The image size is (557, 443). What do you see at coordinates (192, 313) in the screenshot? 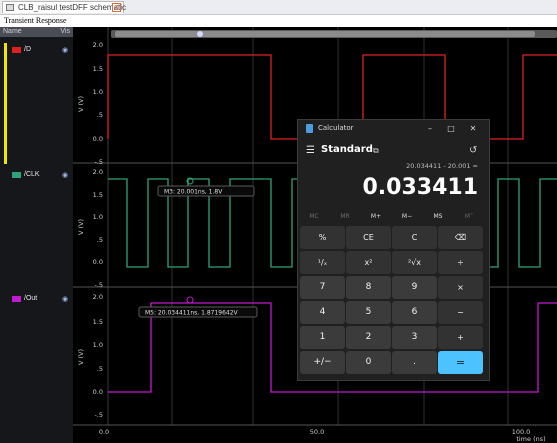
I see `marker-m5-label: M5: 20.034411ns, 1.8719642V` at bounding box center [192, 313].